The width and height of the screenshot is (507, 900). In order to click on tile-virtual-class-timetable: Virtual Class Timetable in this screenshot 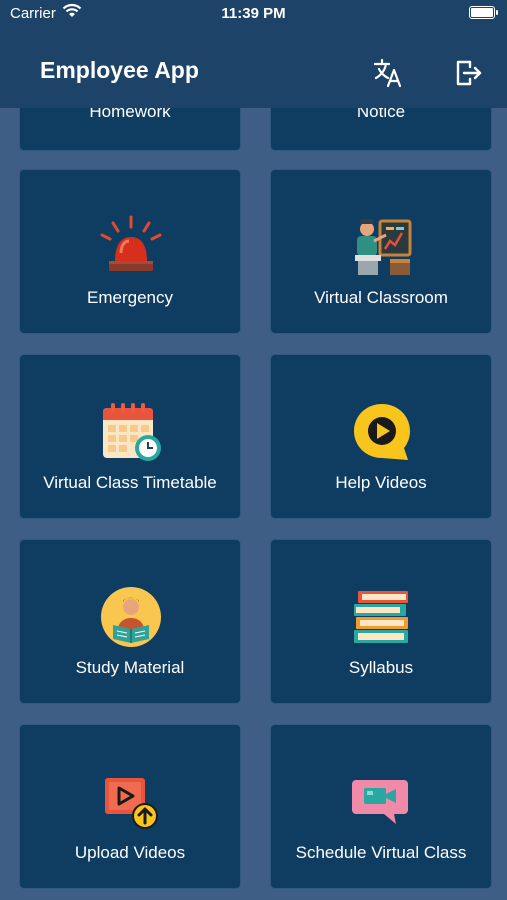, I will do `click(130, 436)`.